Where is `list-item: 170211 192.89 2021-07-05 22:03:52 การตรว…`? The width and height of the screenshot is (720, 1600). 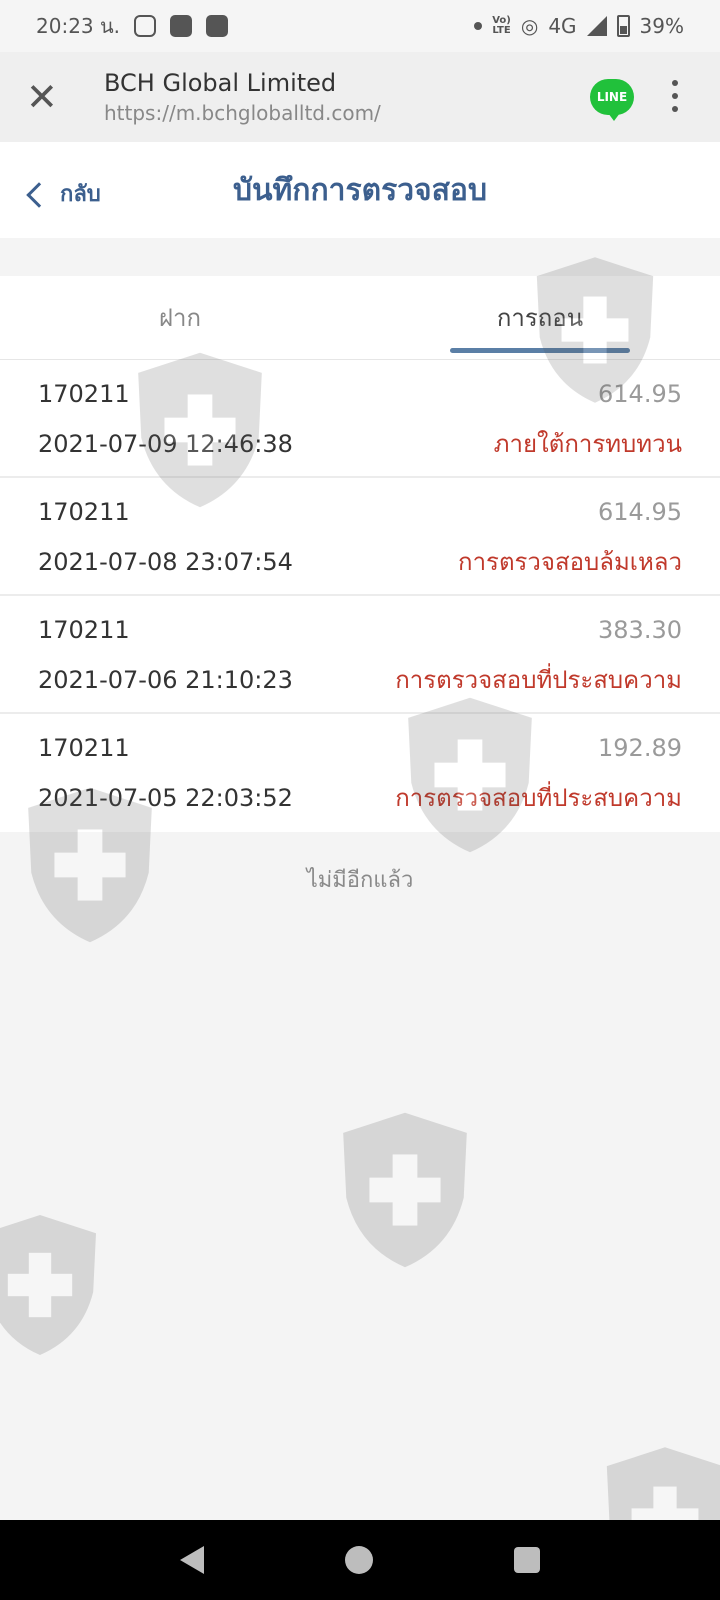
list-item: 170211 192.89 2021-07-05 22:03:52 การตรว… is located at coordinates (360, 773).